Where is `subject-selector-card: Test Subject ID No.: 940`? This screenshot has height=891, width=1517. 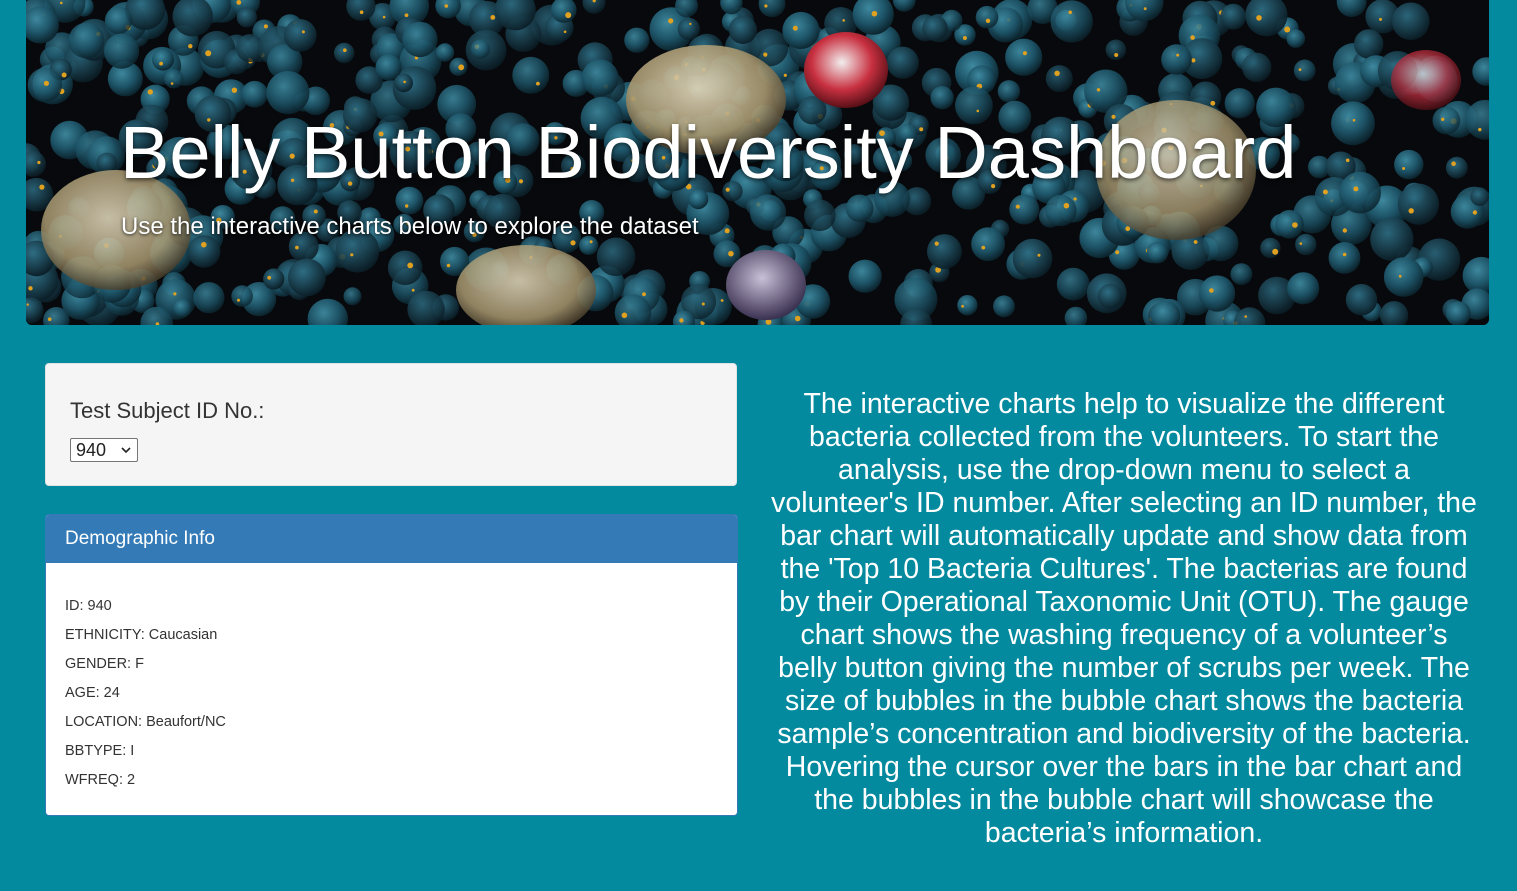
subject-selector-card: Test Subject ID No.: 940 is located at coordinates (391, 424).